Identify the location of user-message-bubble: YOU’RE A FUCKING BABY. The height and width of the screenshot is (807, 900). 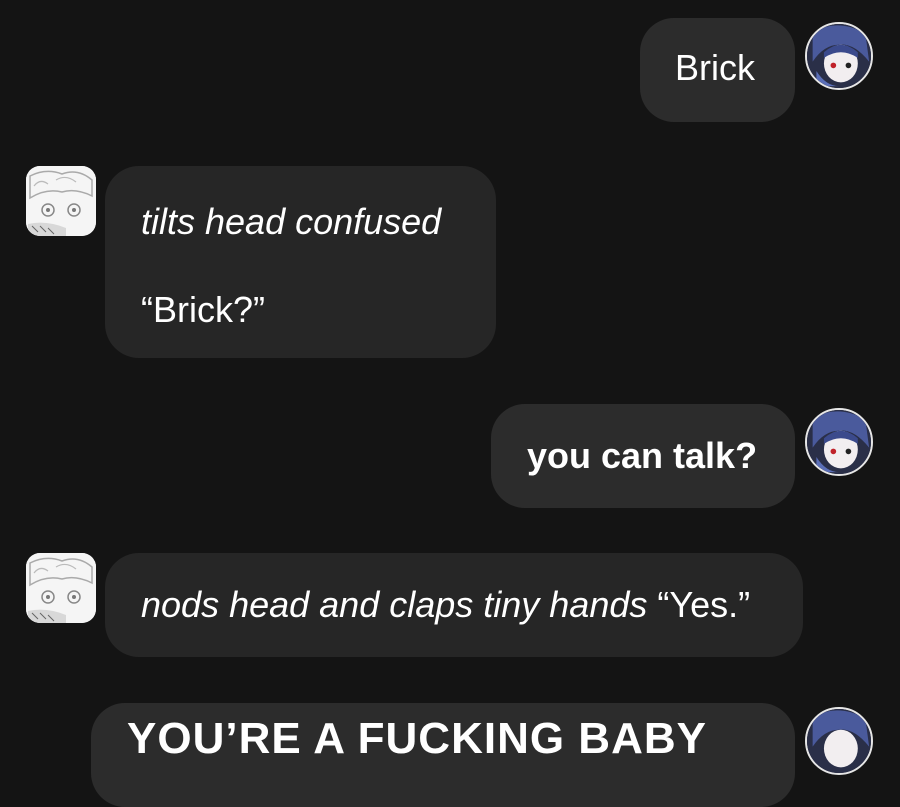
(443, 755).